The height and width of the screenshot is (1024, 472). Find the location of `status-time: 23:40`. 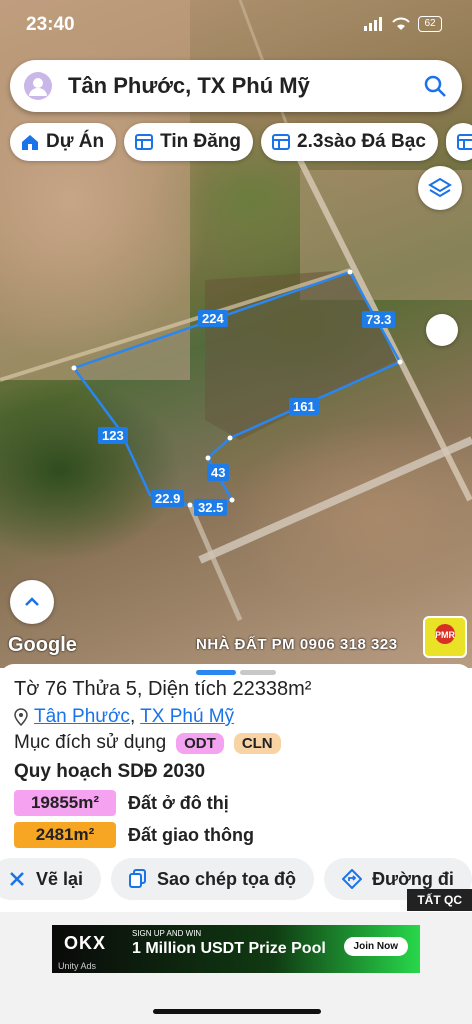

status-time: 23:40 is located at coordinates (50, 24).